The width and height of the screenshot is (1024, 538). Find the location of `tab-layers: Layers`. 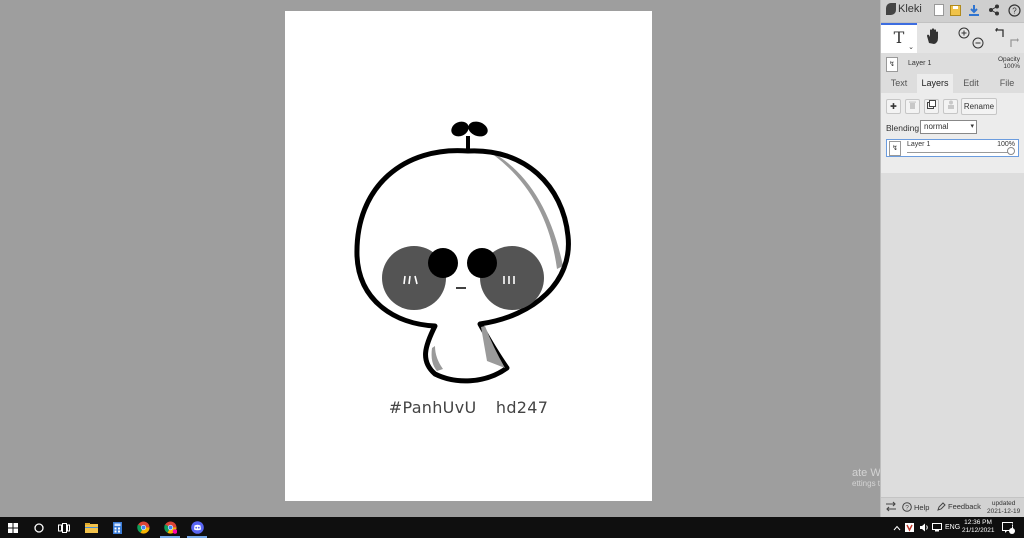

tab-layers: Layers is located at coordinates (935, 83).